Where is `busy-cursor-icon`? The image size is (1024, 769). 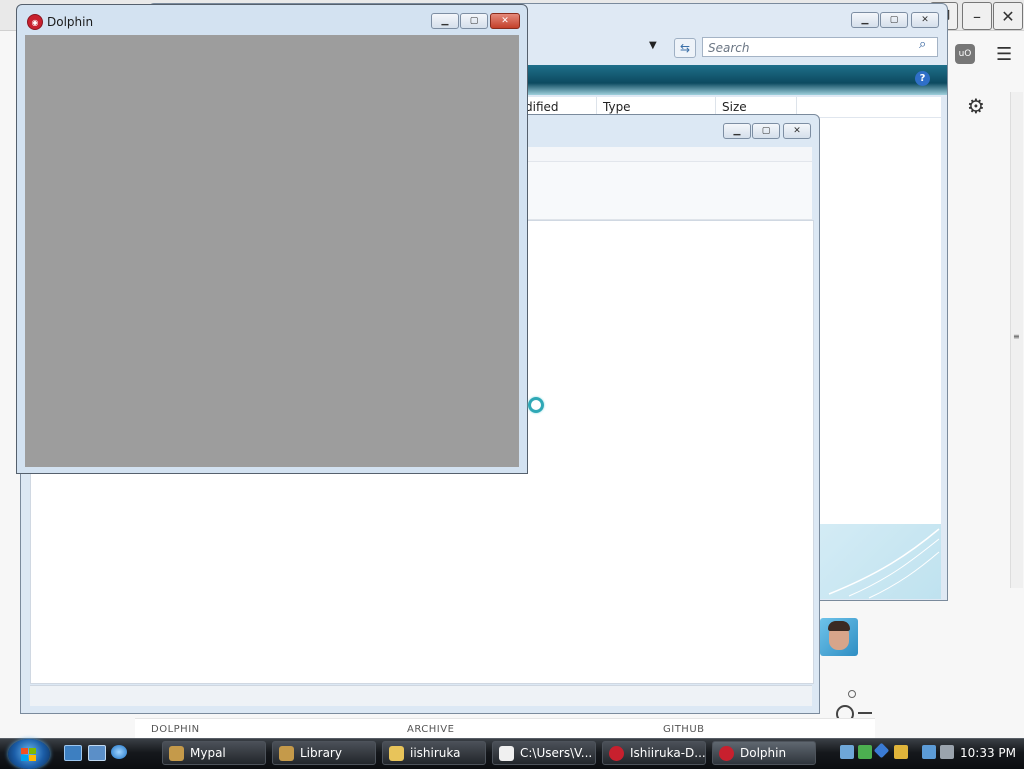 busy-cursor-icon is located at coordinates (536, 405).